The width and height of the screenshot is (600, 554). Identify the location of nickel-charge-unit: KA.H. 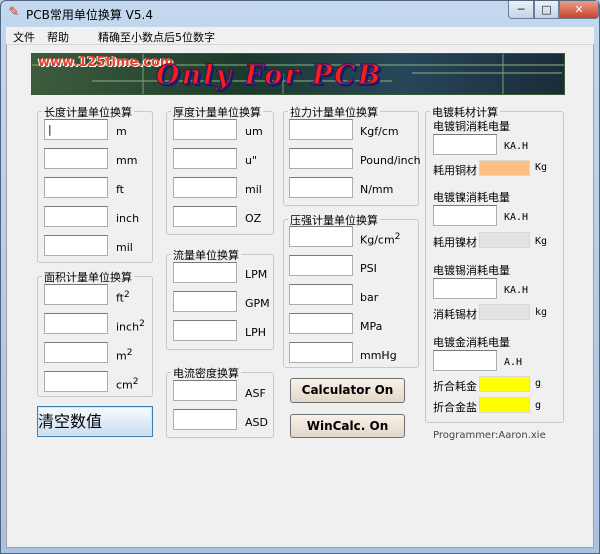
(516, 217).